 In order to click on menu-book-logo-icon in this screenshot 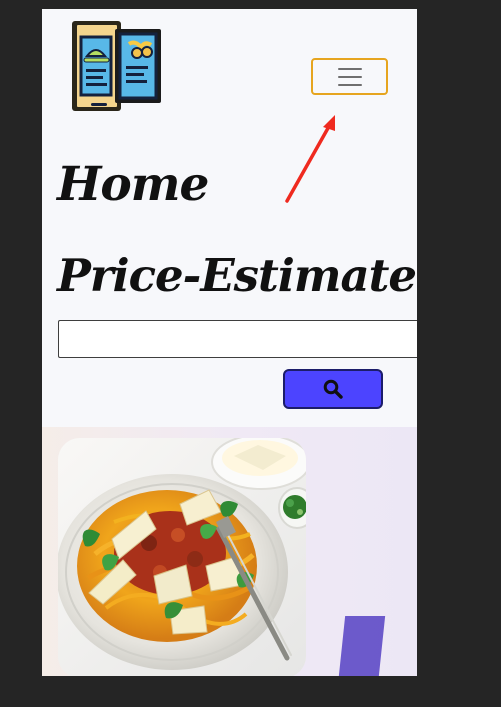, I will do `click(118, 67)`.